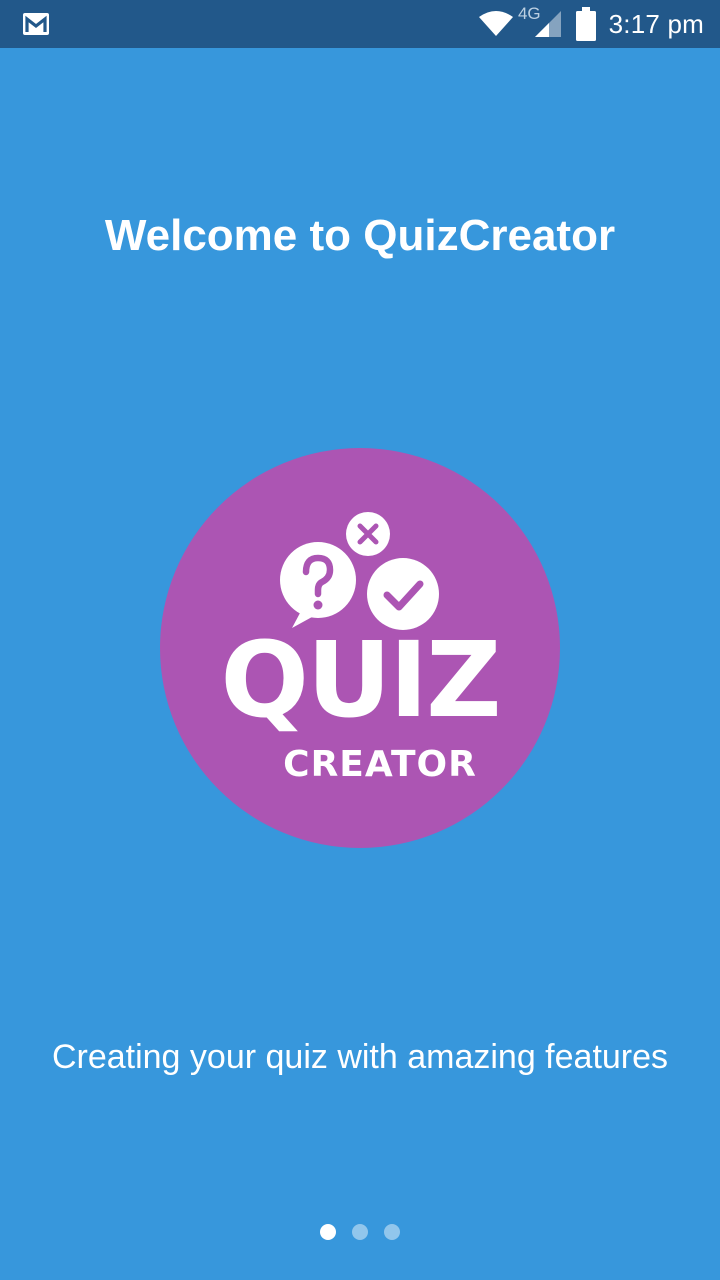  What do you see at coordinates (318, 585) in the screenshot?
I see `question-mark-icon` at bounding box center [318, 585].